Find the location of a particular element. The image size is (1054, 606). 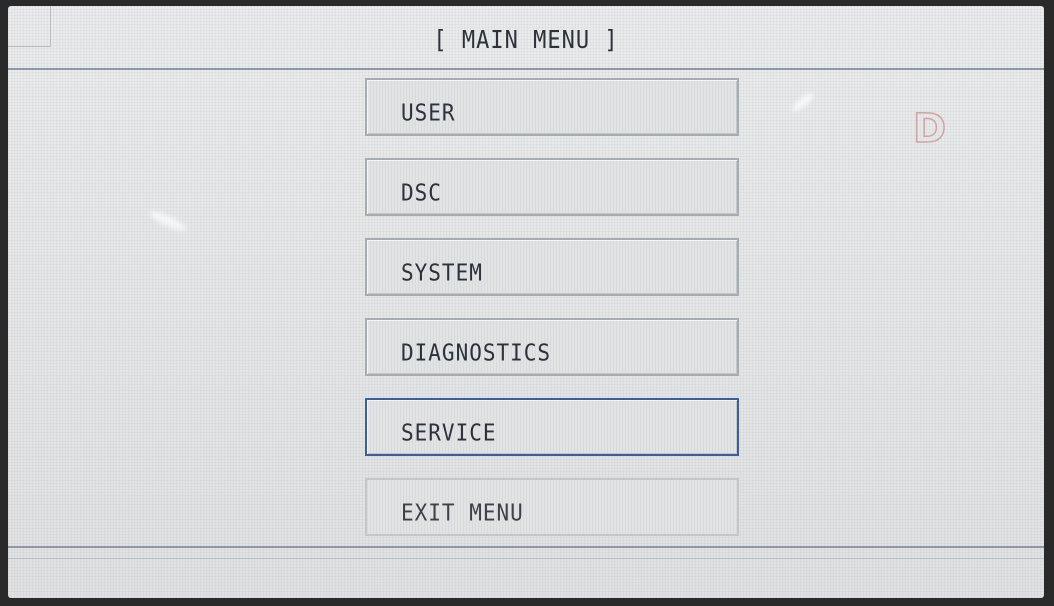

system-button-label: SYSTEM is located at coordinates (442, 272).